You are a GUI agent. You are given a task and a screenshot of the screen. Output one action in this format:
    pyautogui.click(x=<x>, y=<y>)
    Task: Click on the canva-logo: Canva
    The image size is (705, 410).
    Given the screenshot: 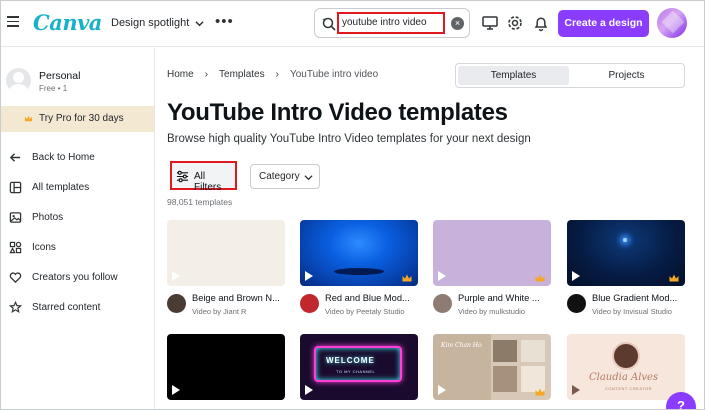 What is the action you would take?
    pyautogui.click(x=67, y=22)
    